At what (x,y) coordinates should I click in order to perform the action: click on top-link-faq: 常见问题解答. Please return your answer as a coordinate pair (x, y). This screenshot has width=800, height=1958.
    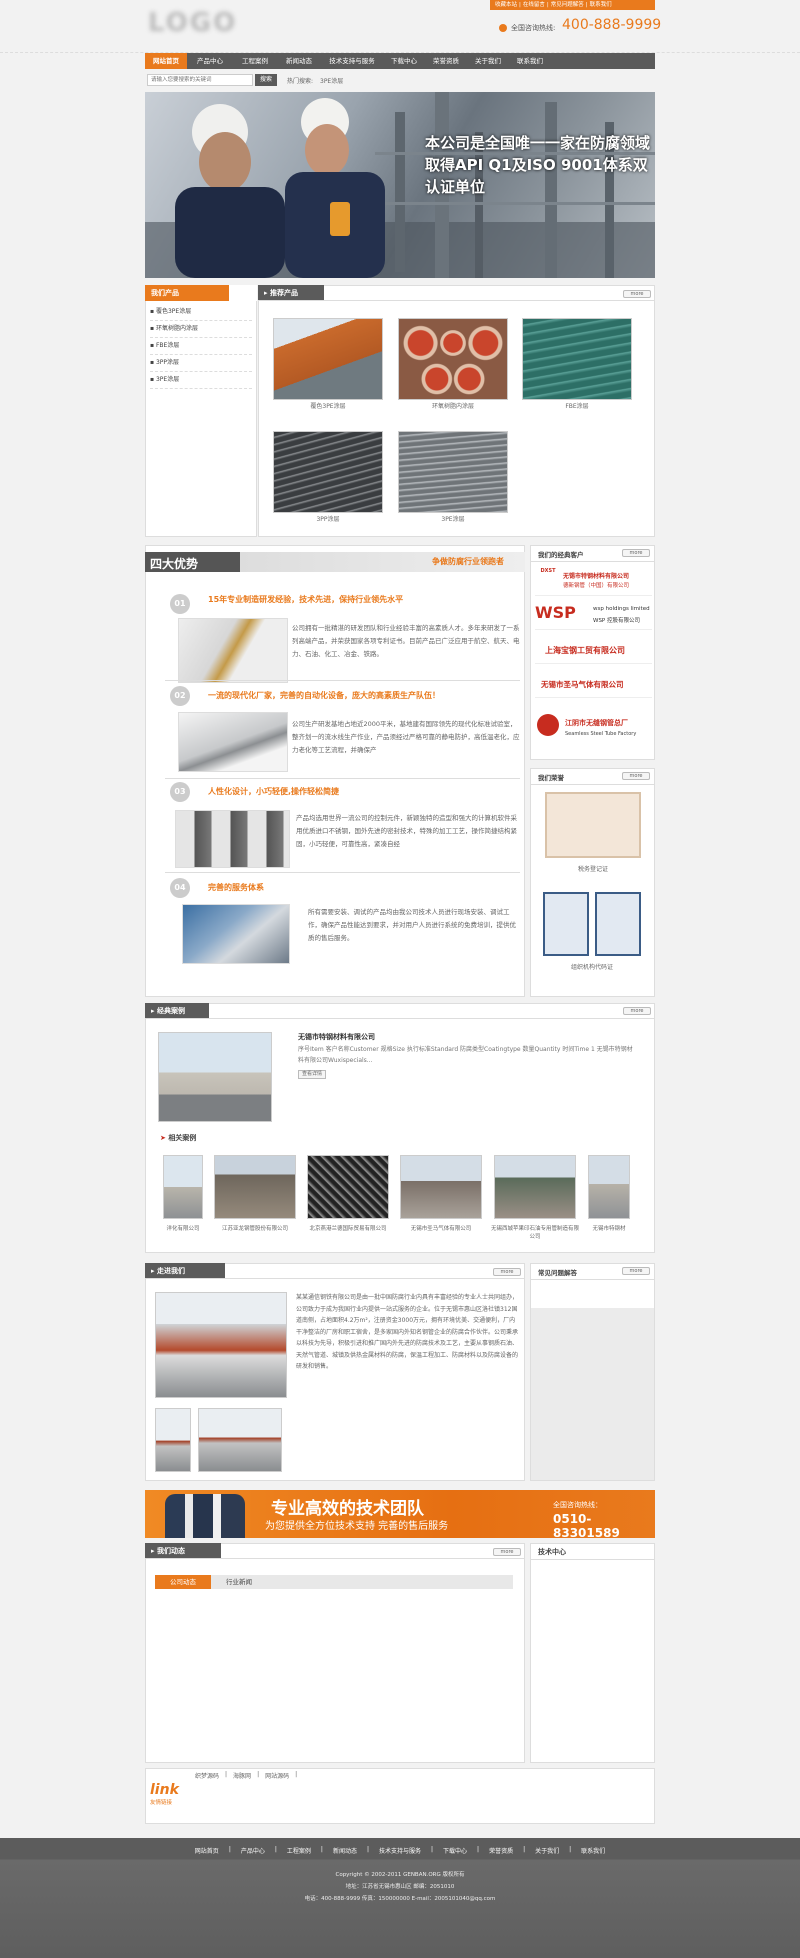
    Looking at the image, I should click on (567, 5).